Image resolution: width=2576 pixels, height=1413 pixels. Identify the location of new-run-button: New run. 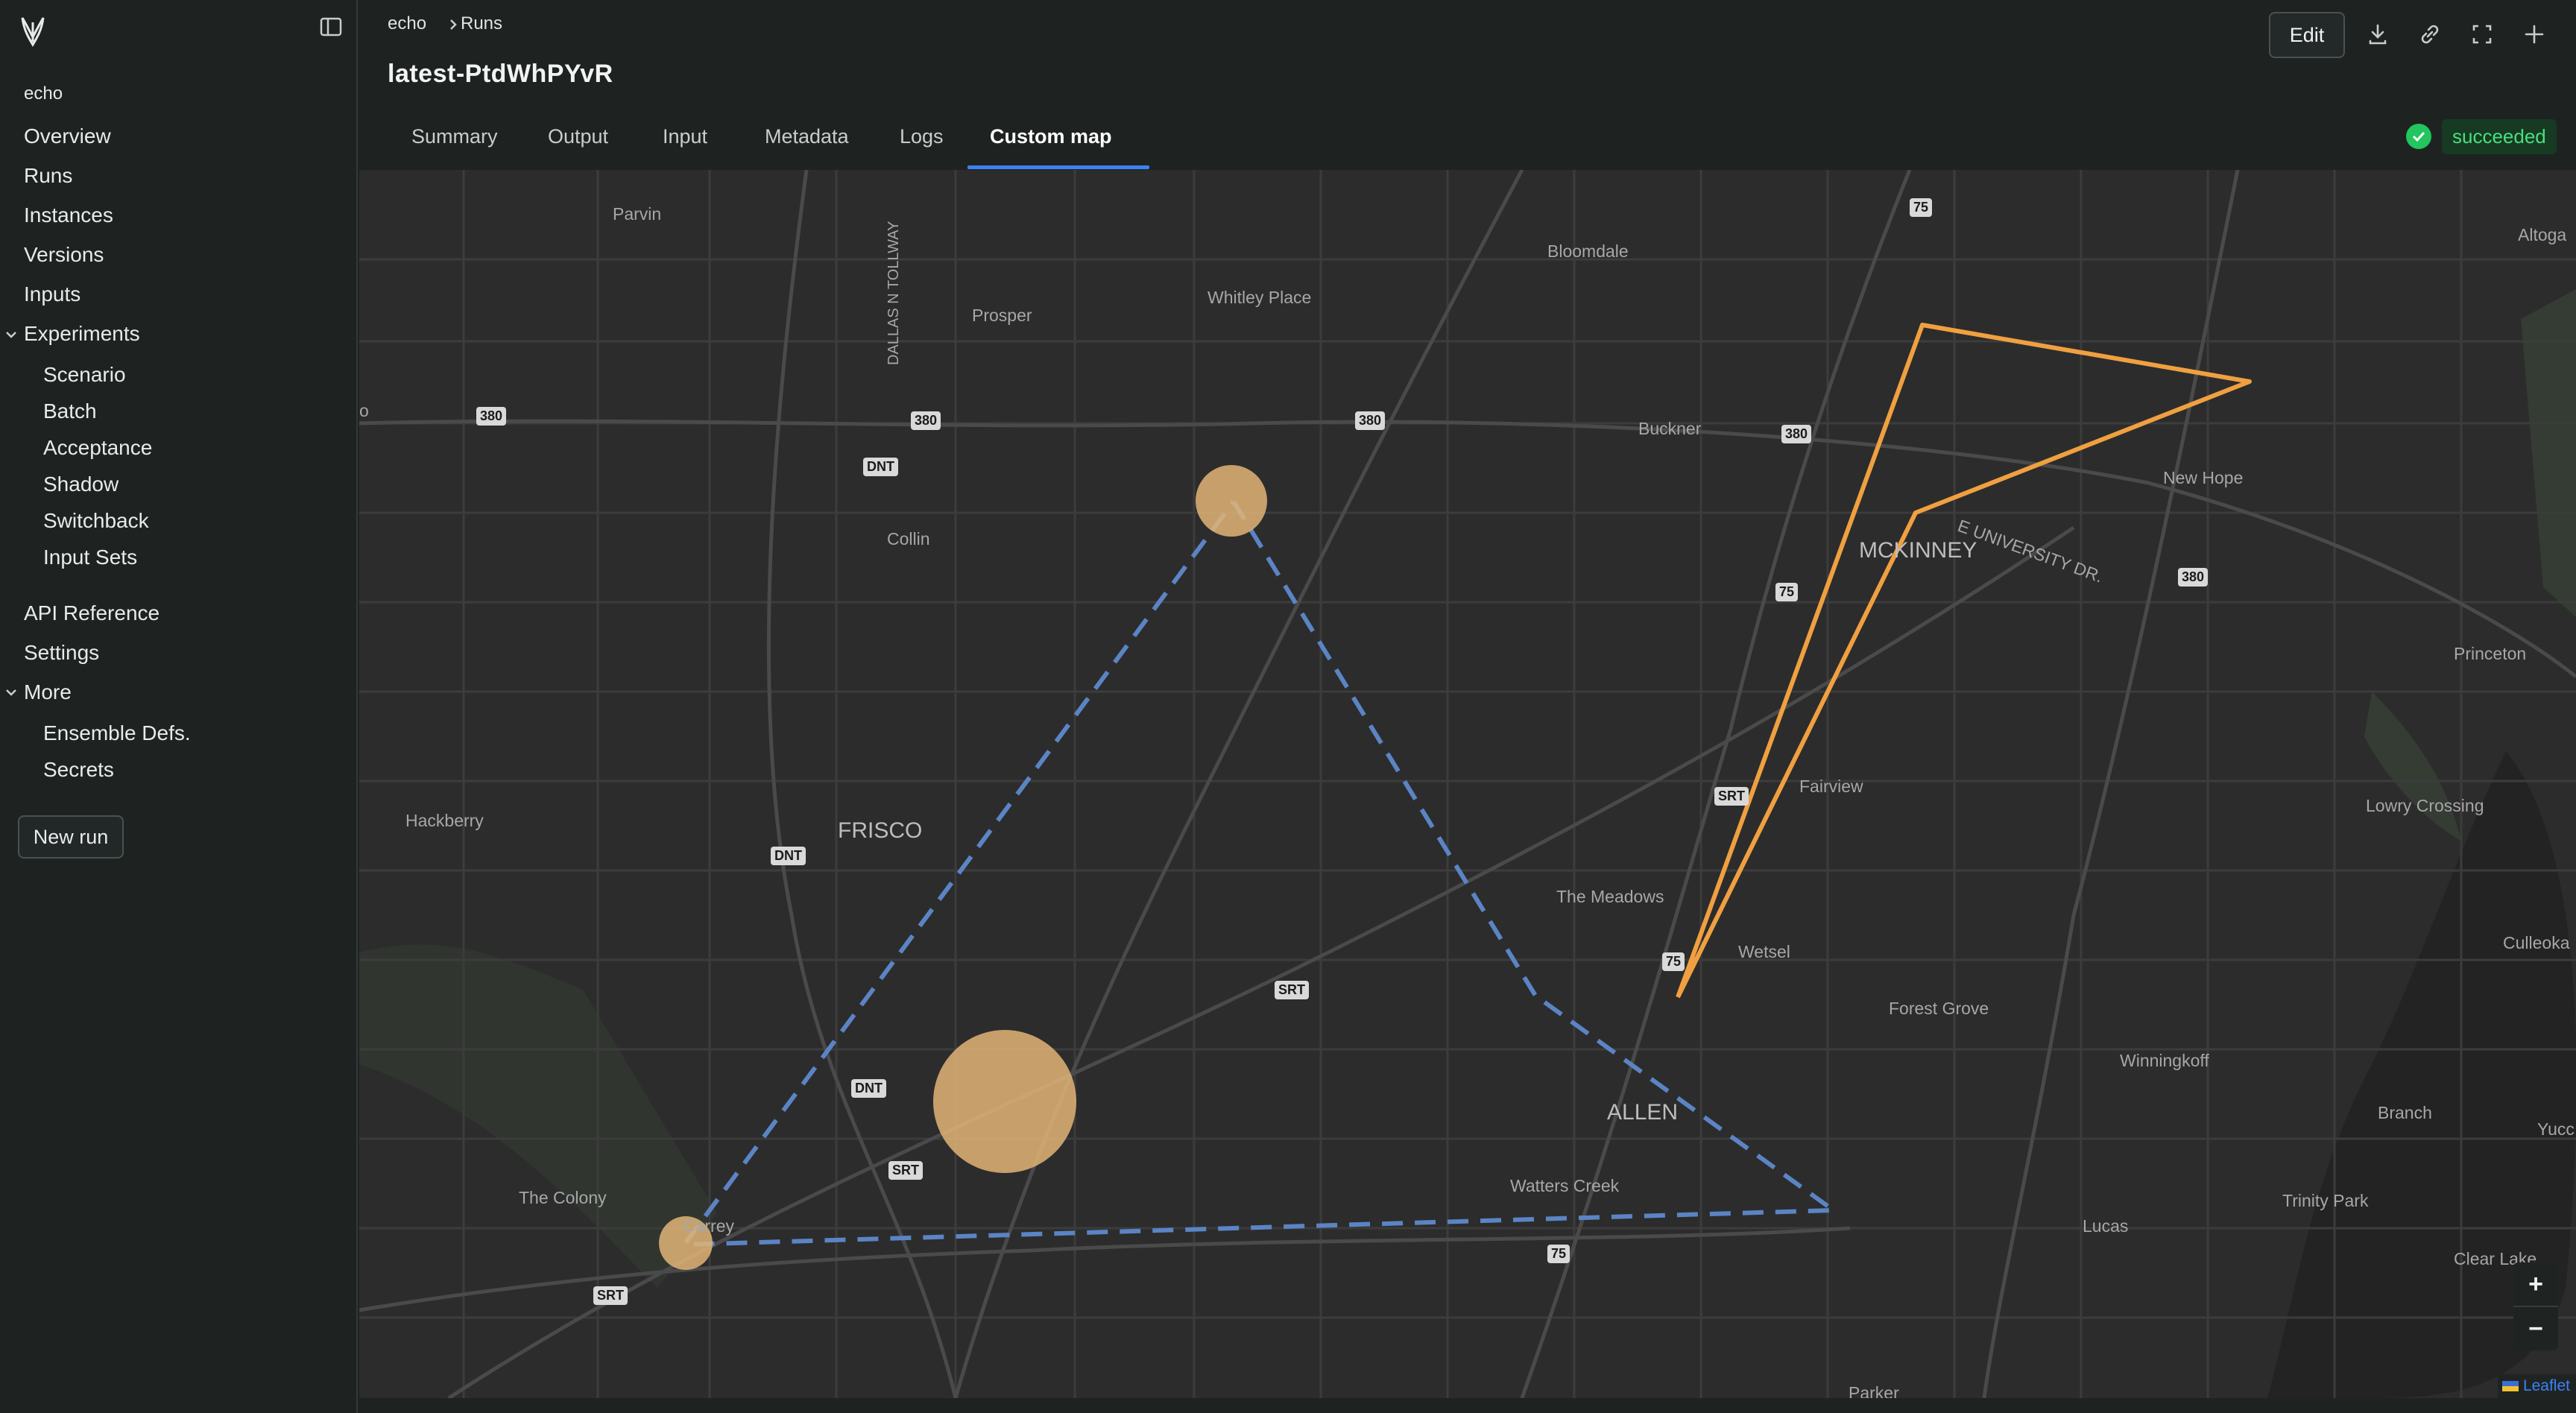
(71, 837).